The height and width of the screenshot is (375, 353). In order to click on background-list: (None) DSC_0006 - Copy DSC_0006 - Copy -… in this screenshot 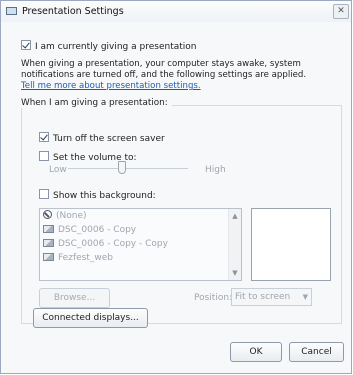, I will do `click(140, 244)`.